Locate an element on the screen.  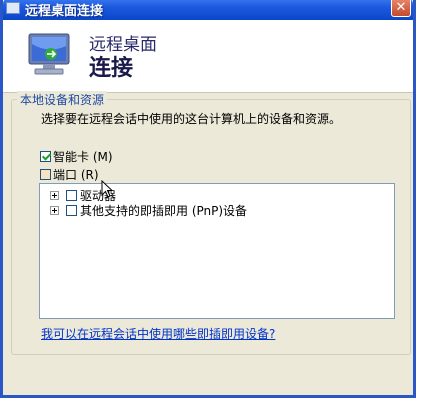
tree-item-label: 其他支持的即插即用 (PnP)设备 is located at coordinates (164, 211).